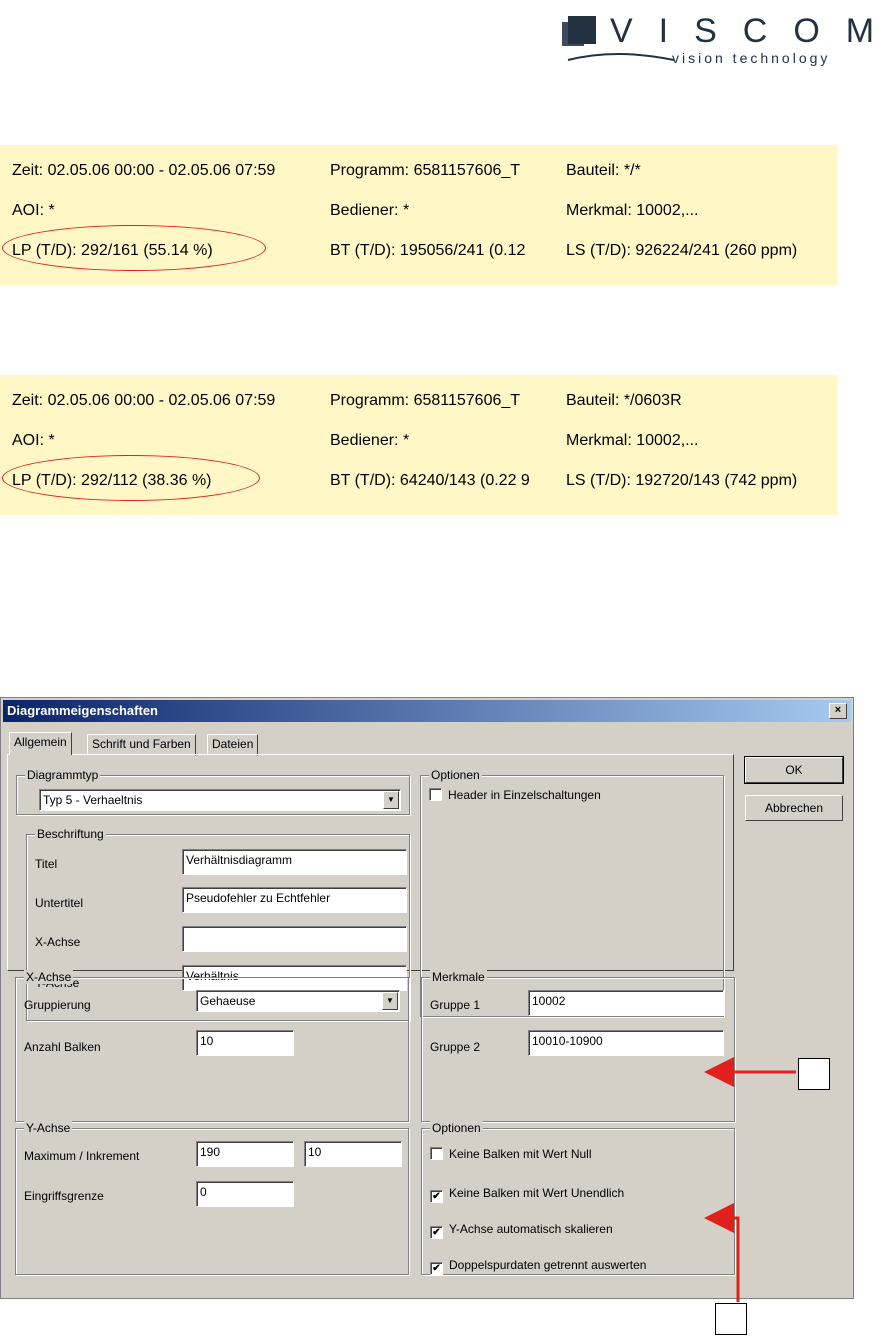 The image size is (894, 1340). I want to click on tab-allgemein: Allgemein, so click(40, 743).